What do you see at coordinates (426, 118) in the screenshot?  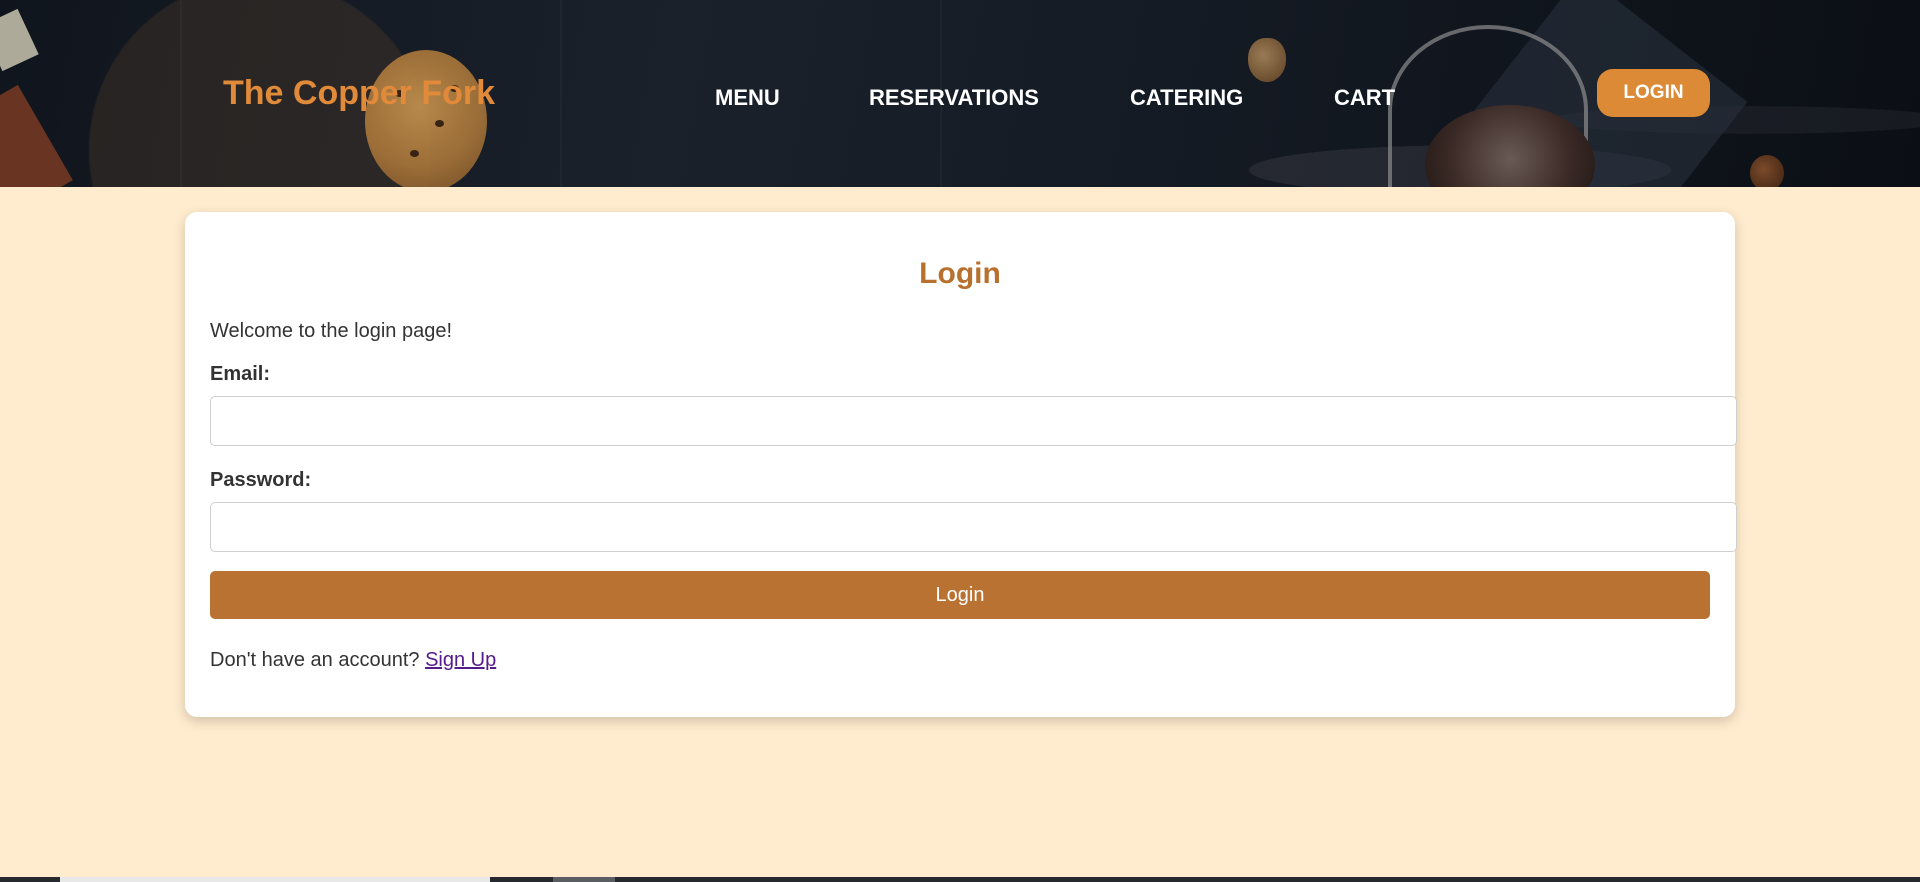 I see `decorative-cookie-image` at bounding box center [426, 118].